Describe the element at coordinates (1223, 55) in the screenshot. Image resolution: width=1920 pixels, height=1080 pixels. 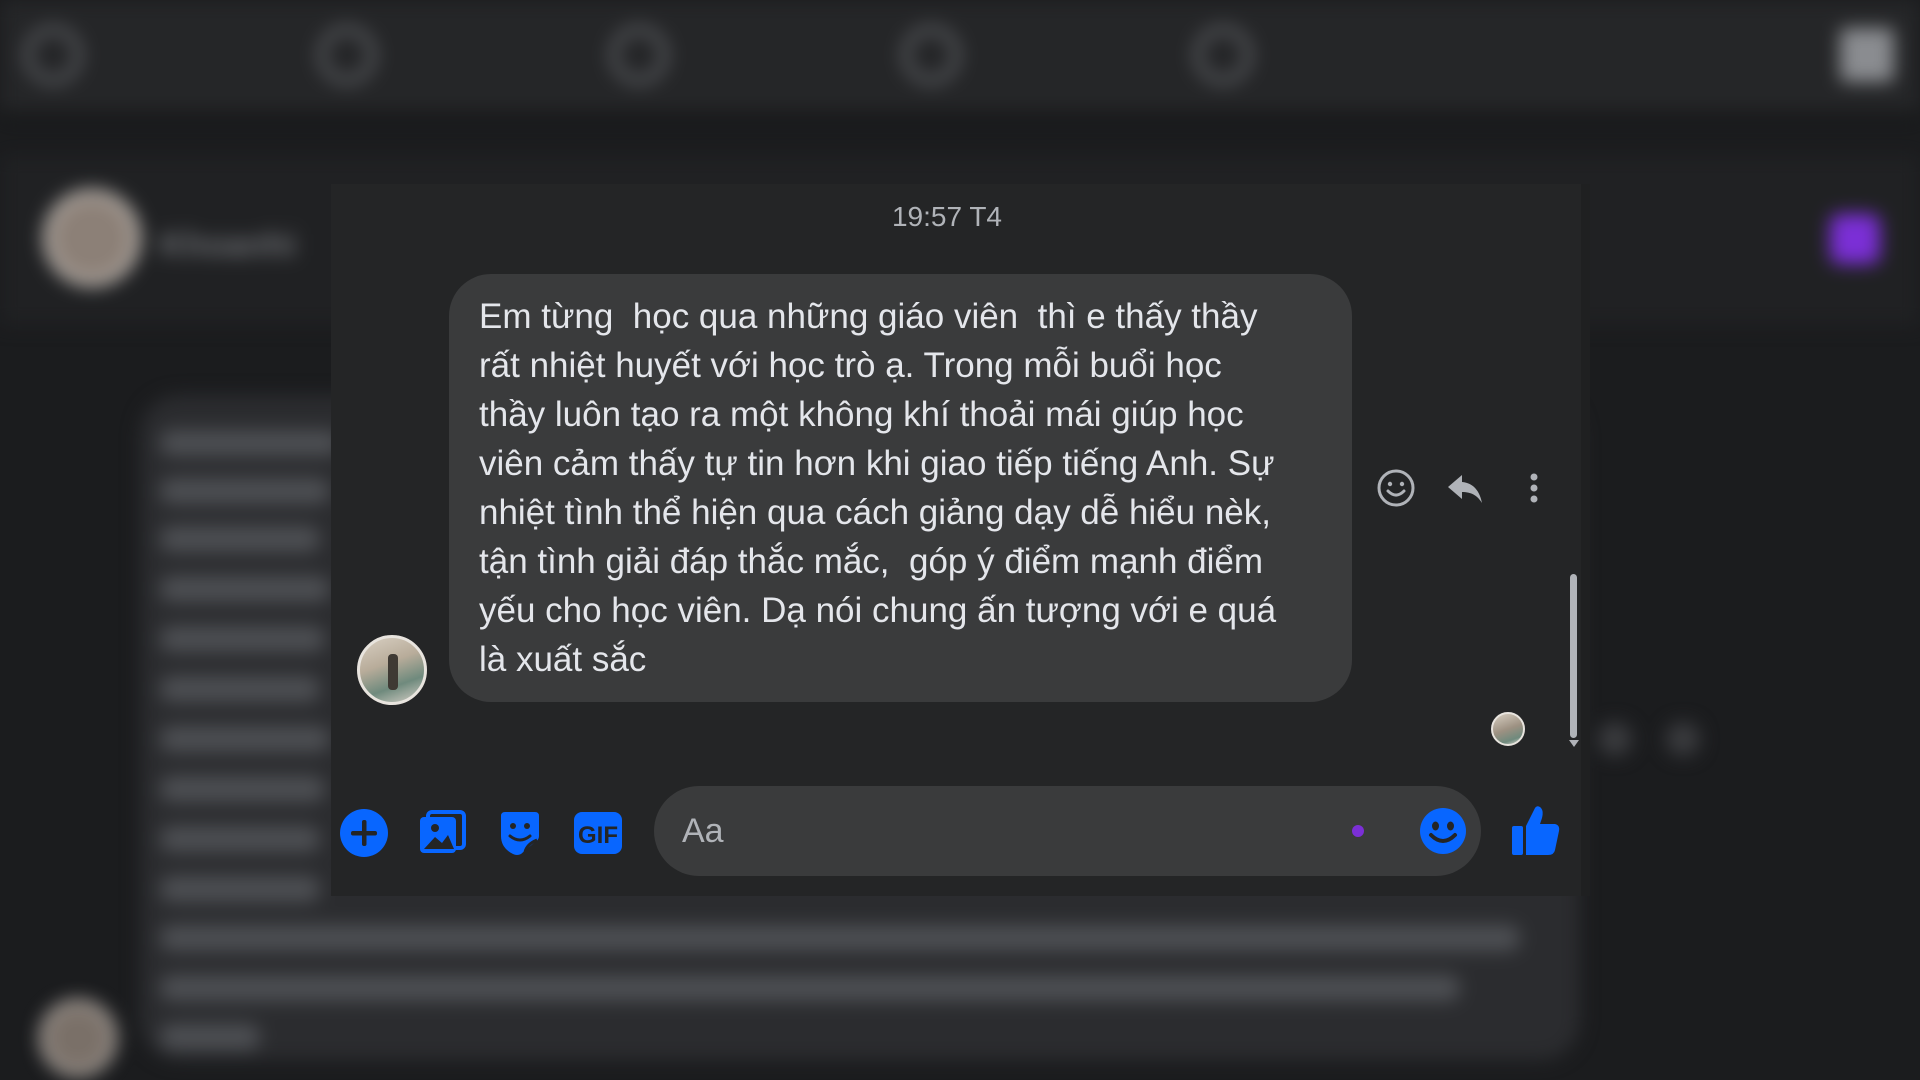
I see `gaming-icon` at that location.